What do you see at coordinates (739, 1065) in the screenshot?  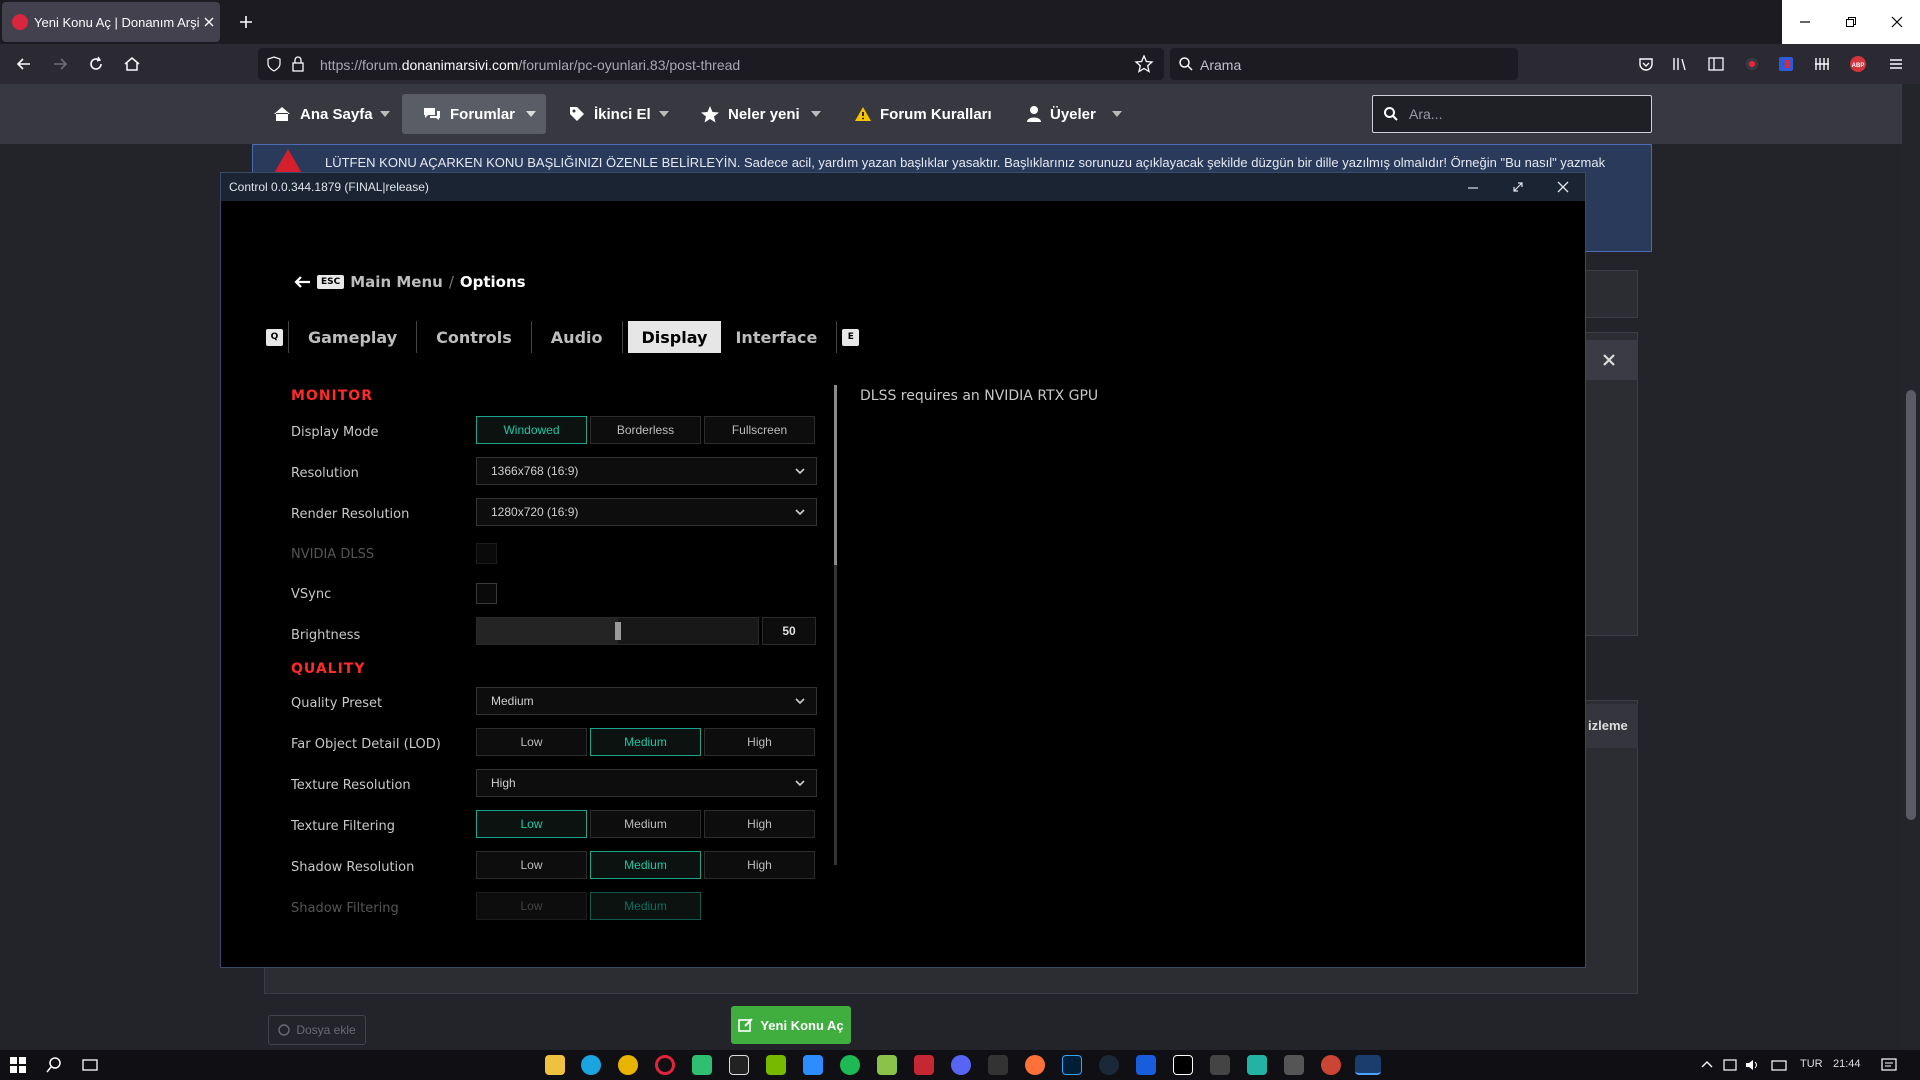 I see `notion-icon` at bounding box center [739, 1065].